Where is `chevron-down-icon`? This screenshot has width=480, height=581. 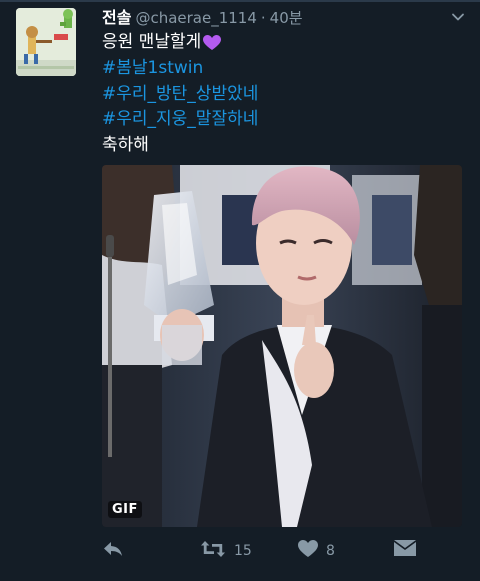
chevron-down-icon is located at coordinates (458, 17).